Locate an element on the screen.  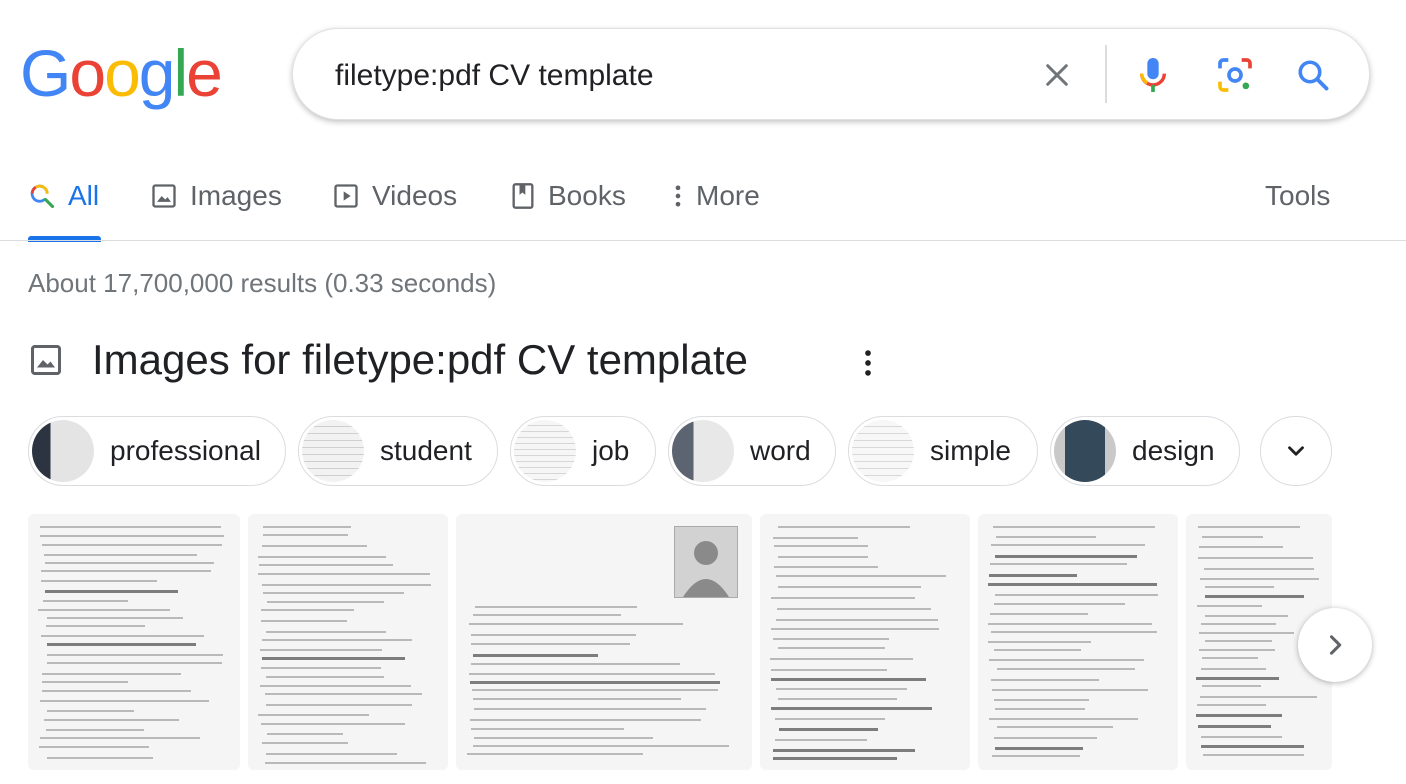
search-input is located at coordinates (665, 76).